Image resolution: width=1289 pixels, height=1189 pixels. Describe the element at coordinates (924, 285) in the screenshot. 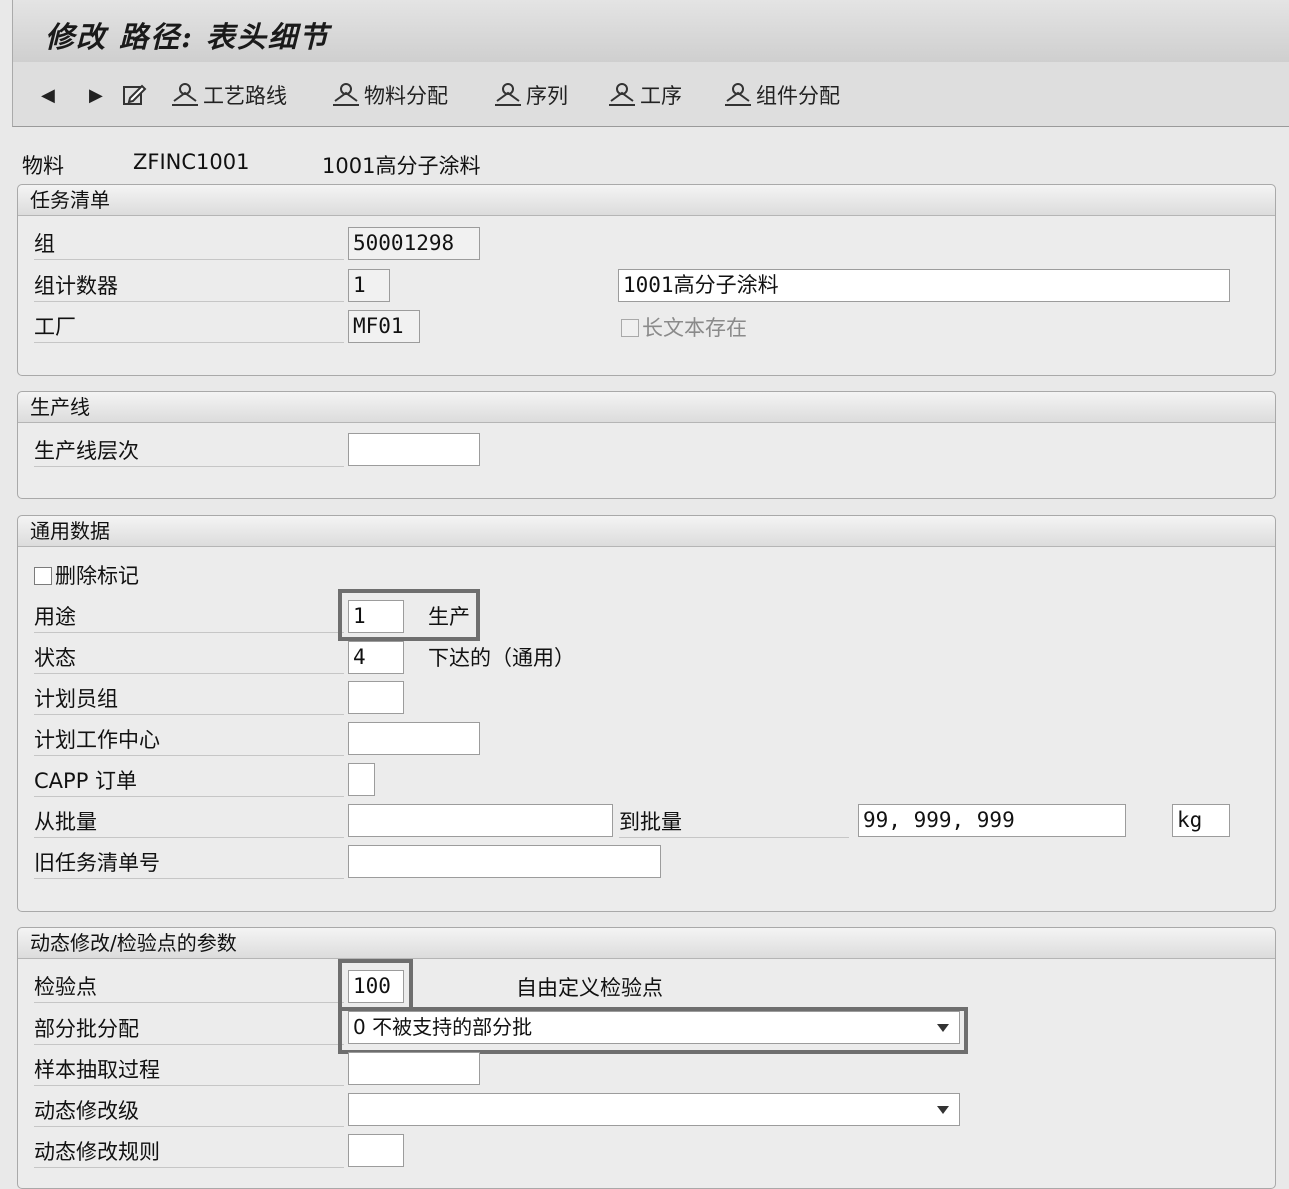

I see `task-list-description-field: 1001高分子涂料` at that location.